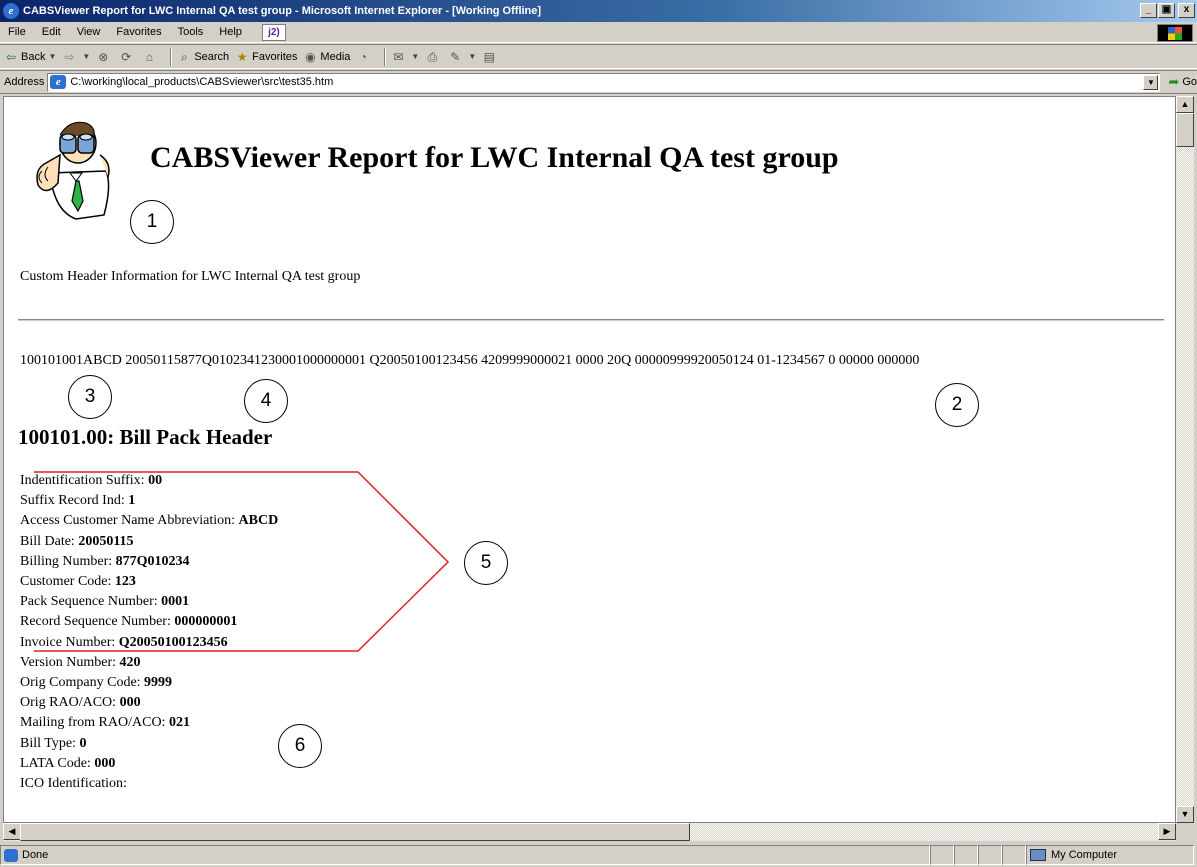  What do you see at coordinates (405, 57) in the screenshot?
I see `mail-button: ✉ ▼` at bounding box center [405, 57].